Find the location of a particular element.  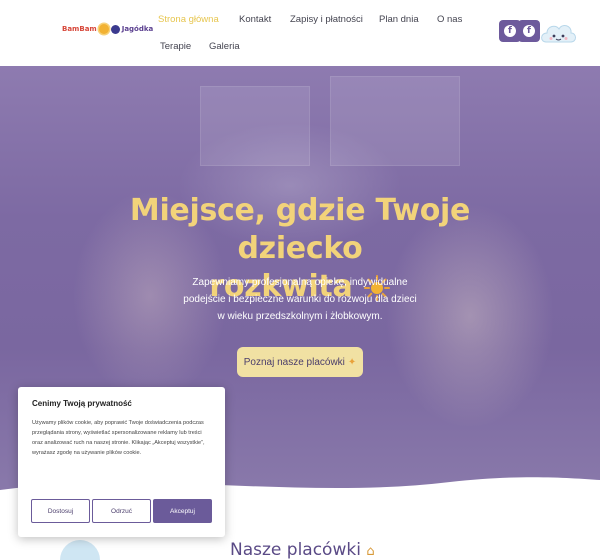

reject-cookies-button: Odrzuć is located at coordinates (121, 511).